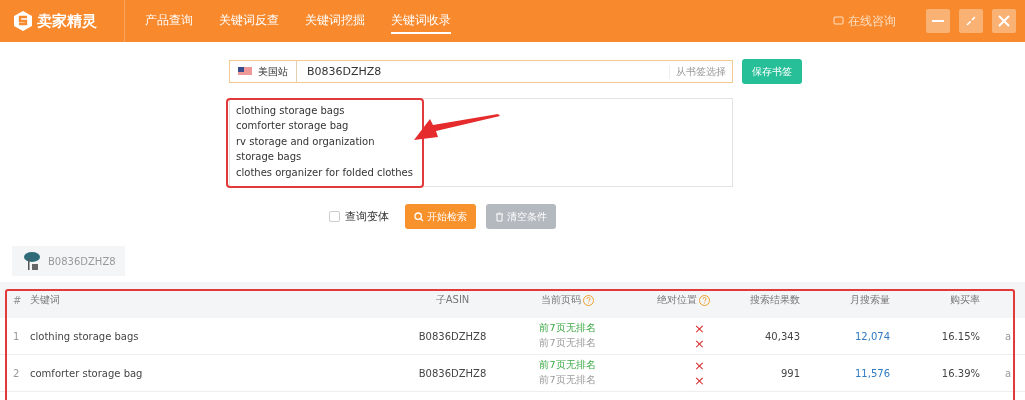  I want to click on search-volume-link: 11,576, so click(845, 373).